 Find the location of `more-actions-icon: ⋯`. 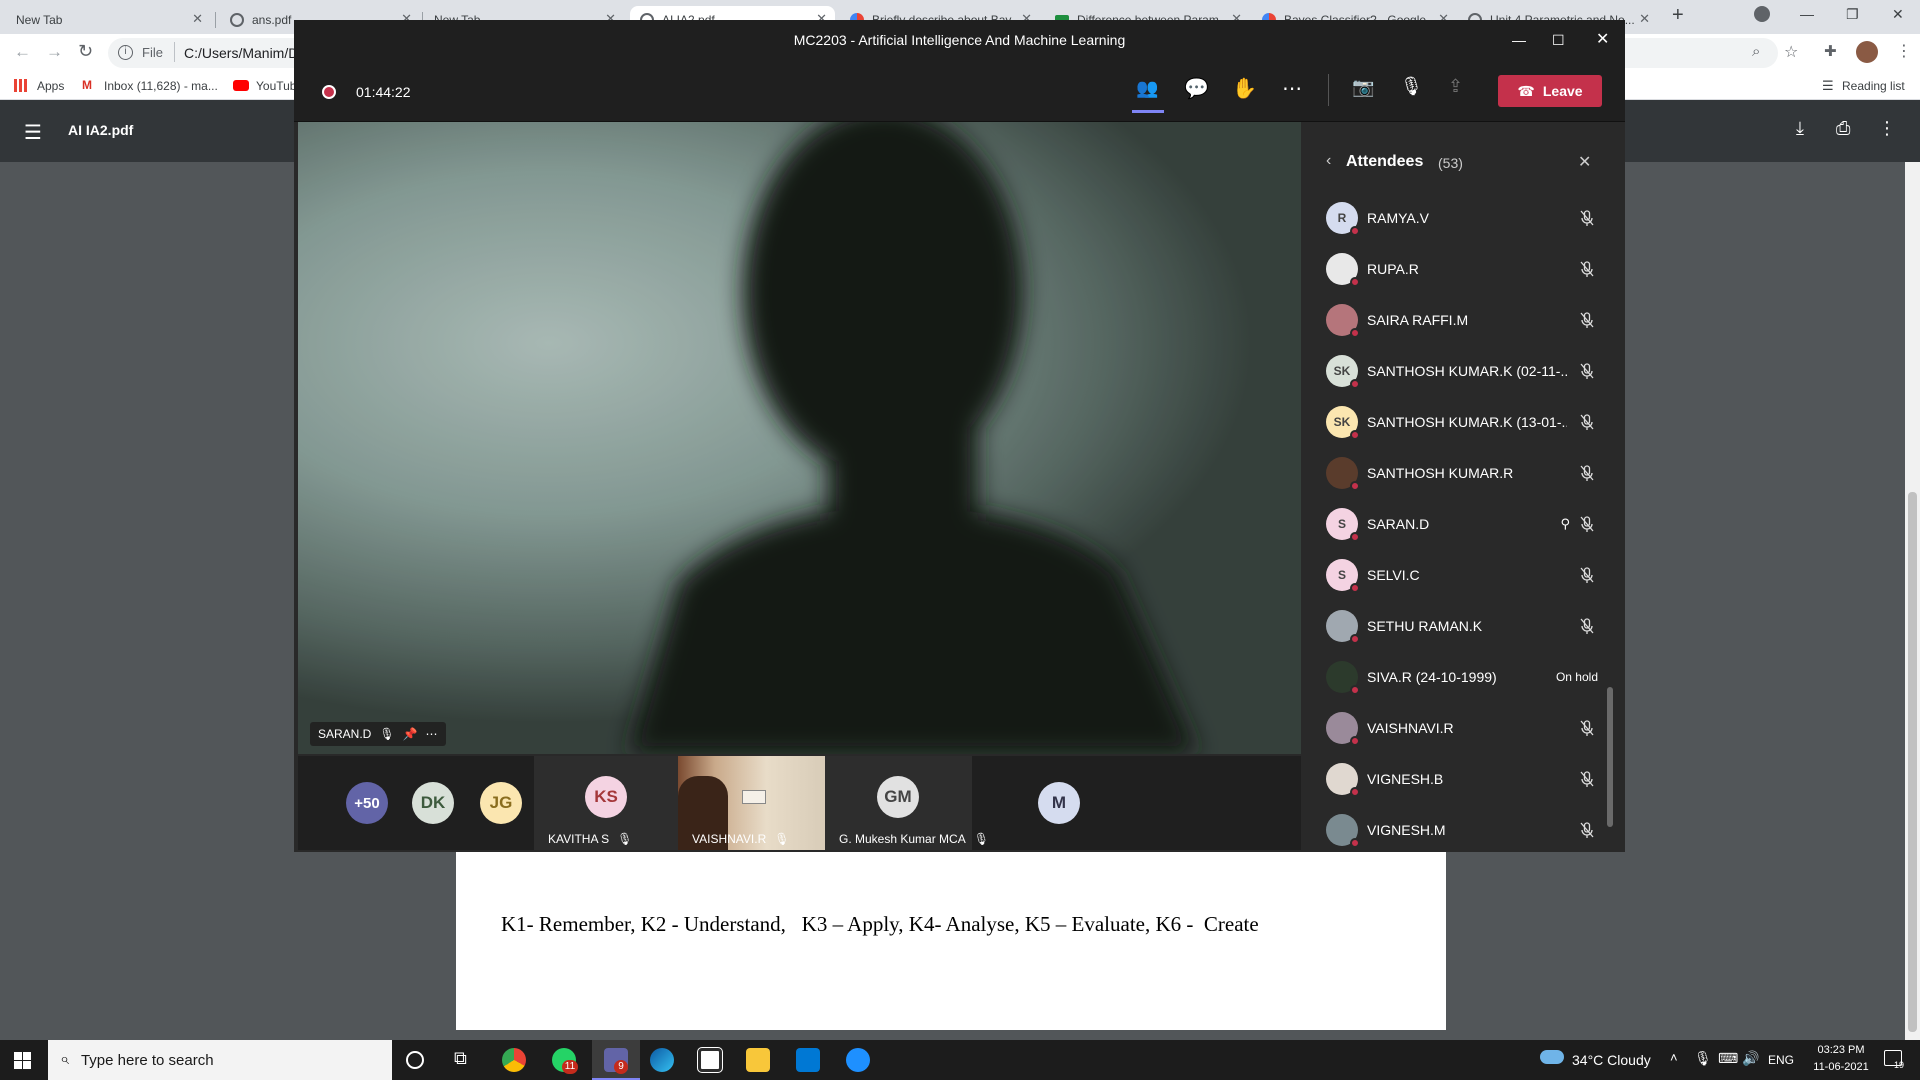

more-actions-icon: ⋯ is located at coordinates (1292, 88).